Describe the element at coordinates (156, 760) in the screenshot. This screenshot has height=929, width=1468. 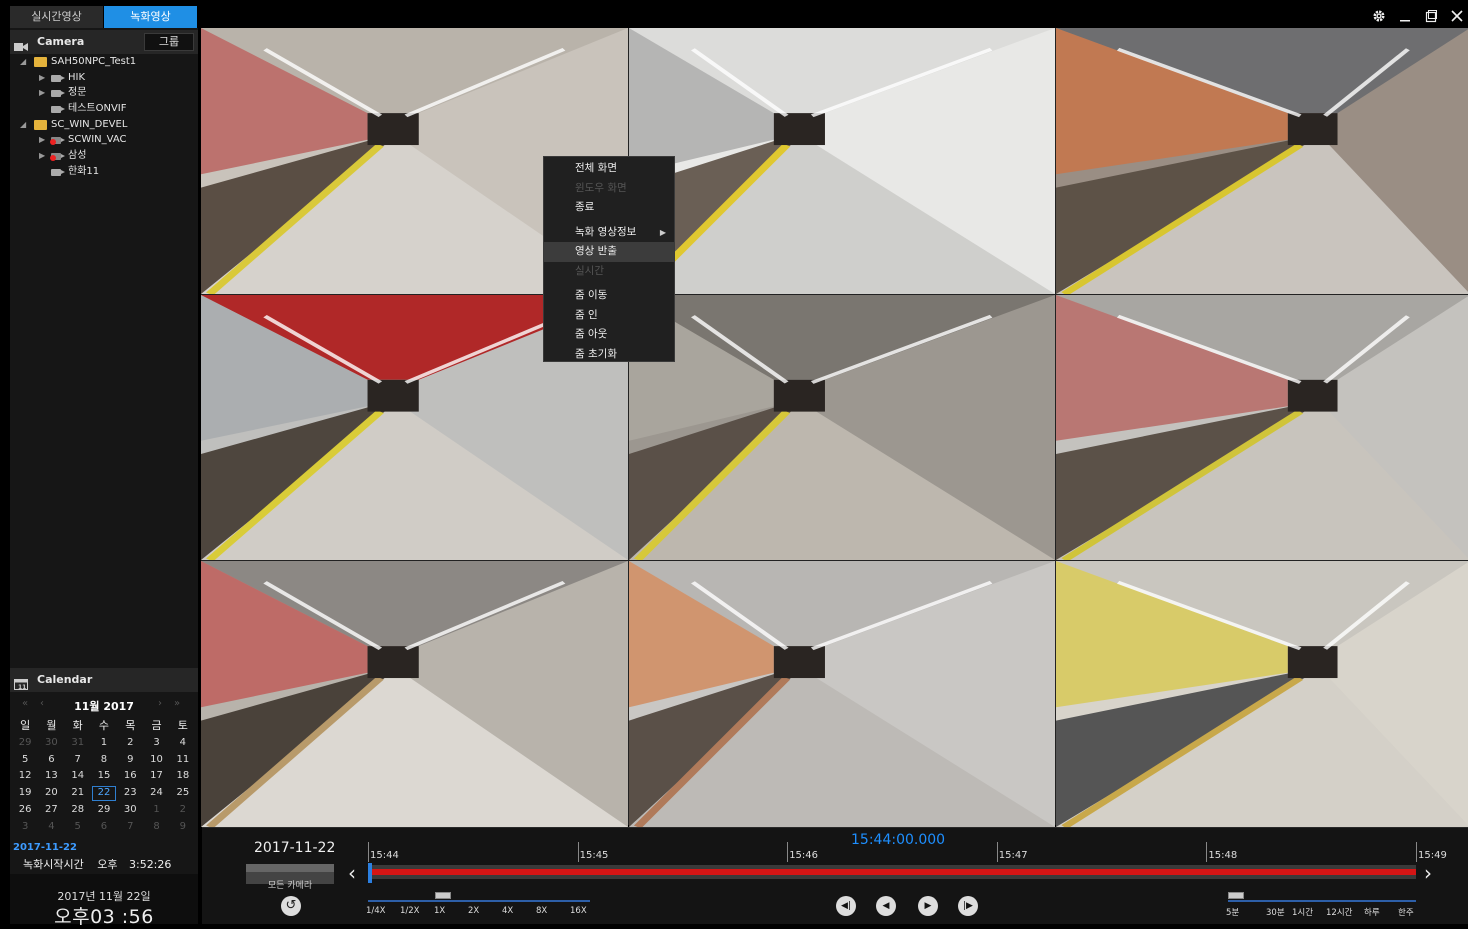
I see `calendar-day: 10` at that location.